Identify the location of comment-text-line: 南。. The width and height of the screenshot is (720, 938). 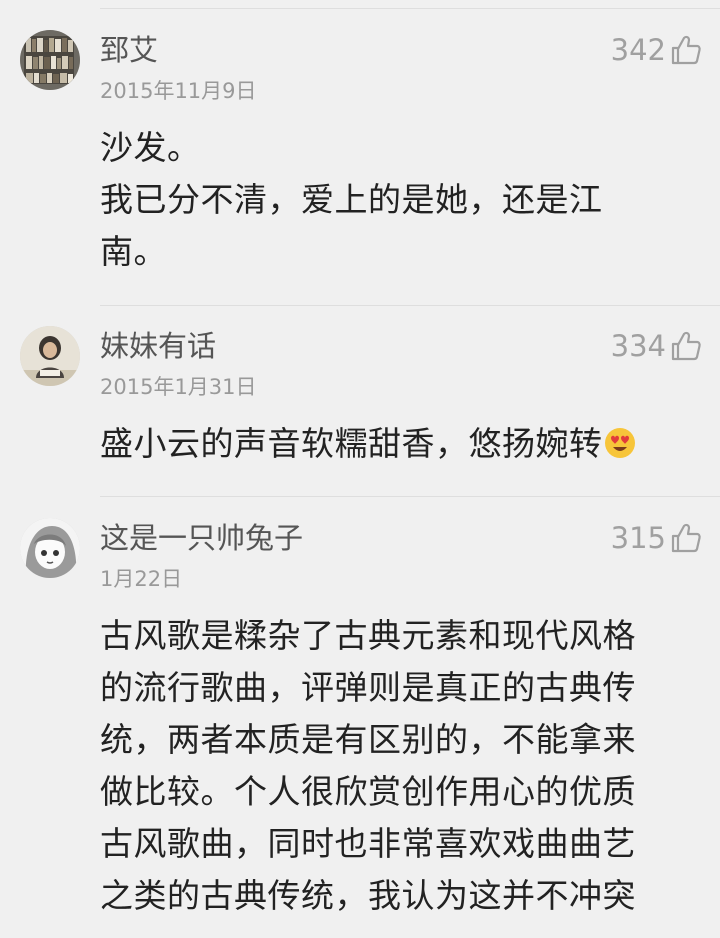
(133, 251).